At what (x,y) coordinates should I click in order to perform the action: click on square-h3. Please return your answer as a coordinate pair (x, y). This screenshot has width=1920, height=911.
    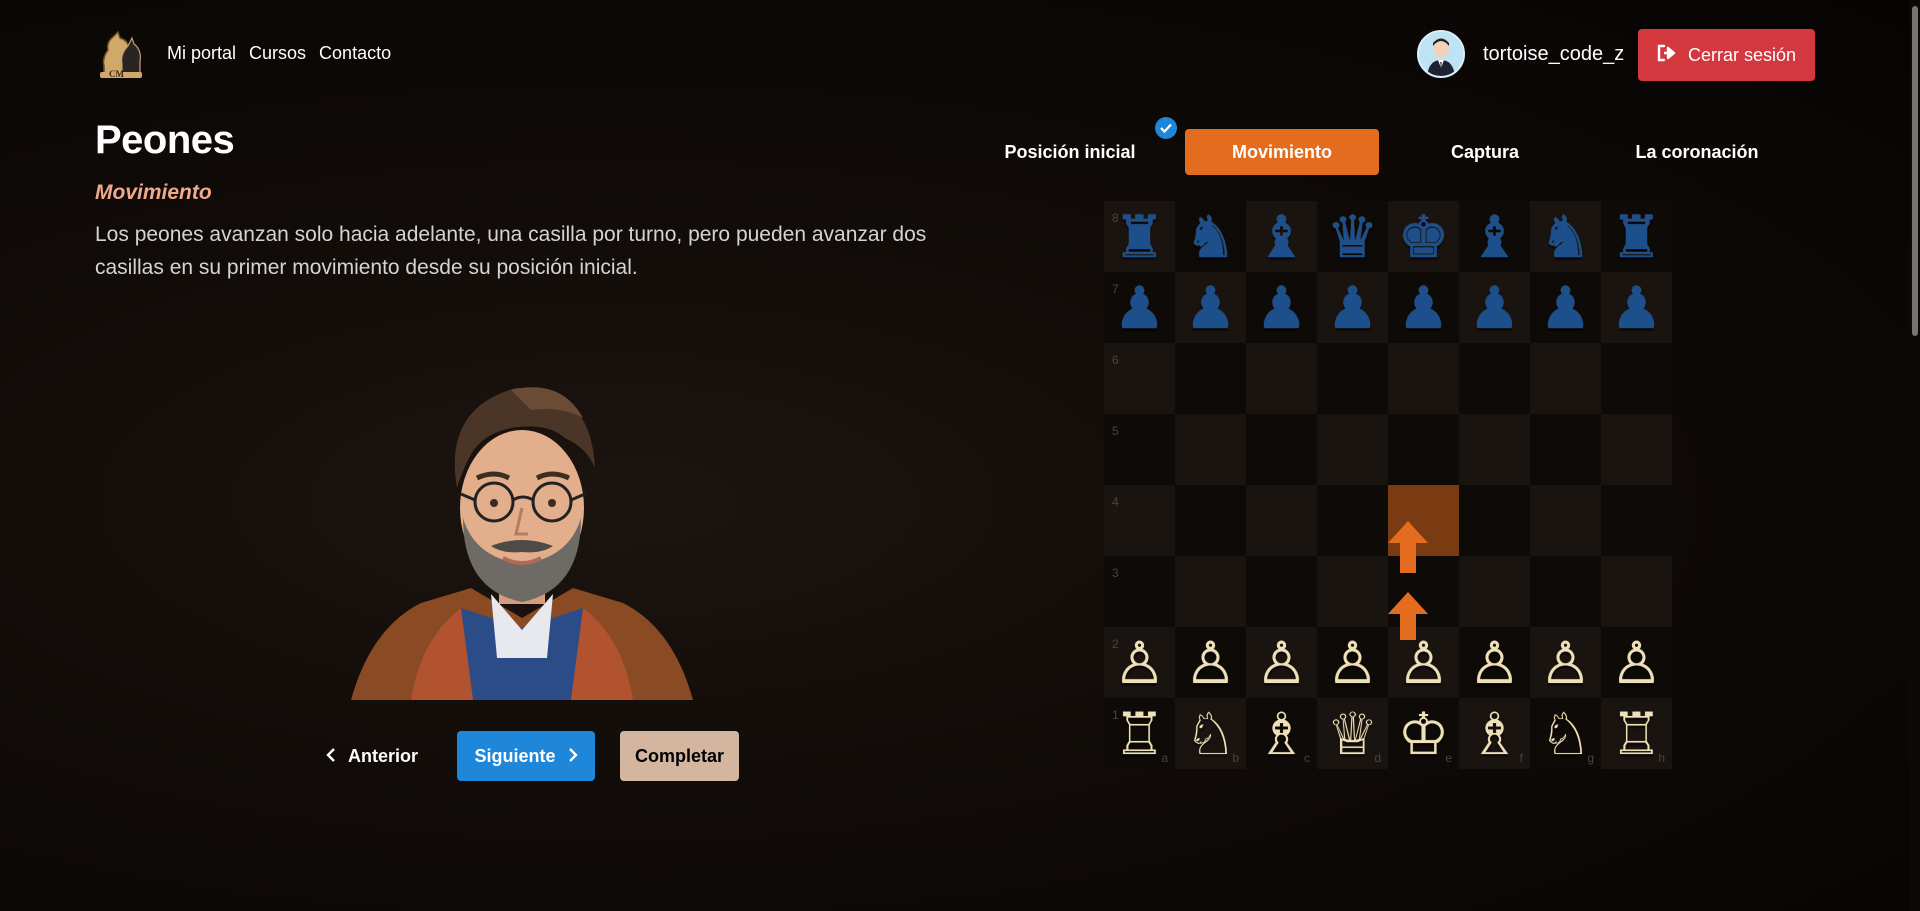
    Looking at the image, I should click on (1636, 591).